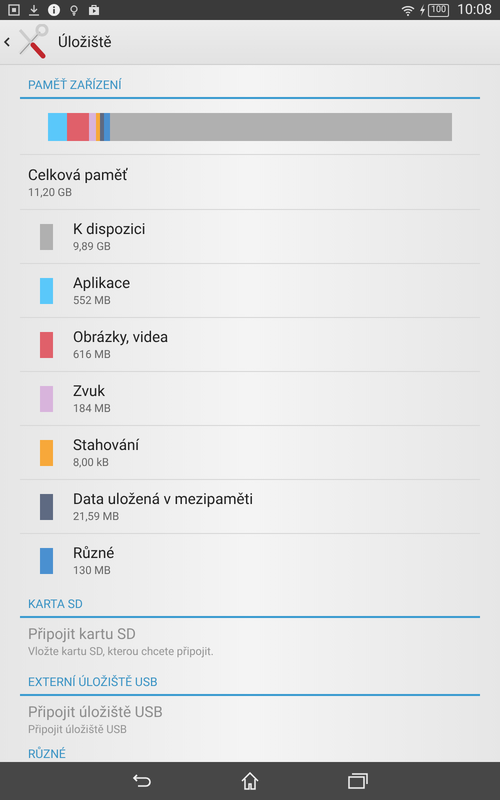 Image resolution: width=500 pixels, height=800 pixels. Describe the element at coordinates (94, 10) in the screenshot. I see `shopping-bag-icon` at that location.